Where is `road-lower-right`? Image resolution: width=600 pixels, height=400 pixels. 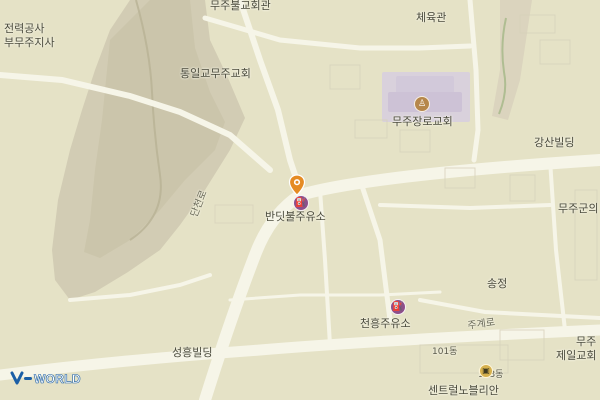
road-lower-right is located at coordinates (509, 309).